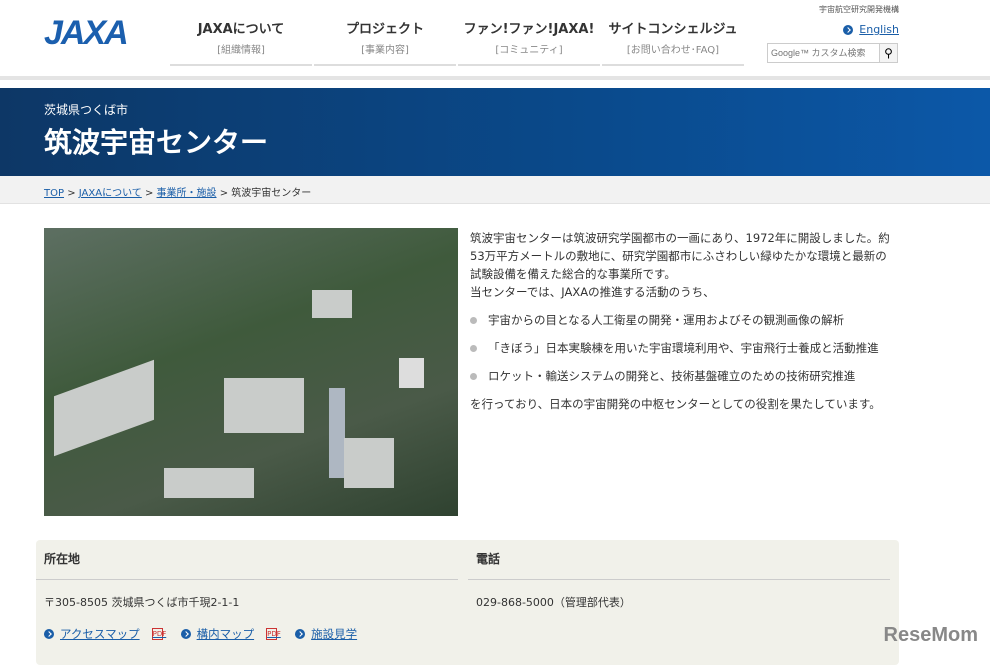 Image resolution: width=990 pixels, height=665 pixels. Describe the element at coordinates (156, 142) in the screenshot. I see `page-title: 筑波宇宙センター` at that location.